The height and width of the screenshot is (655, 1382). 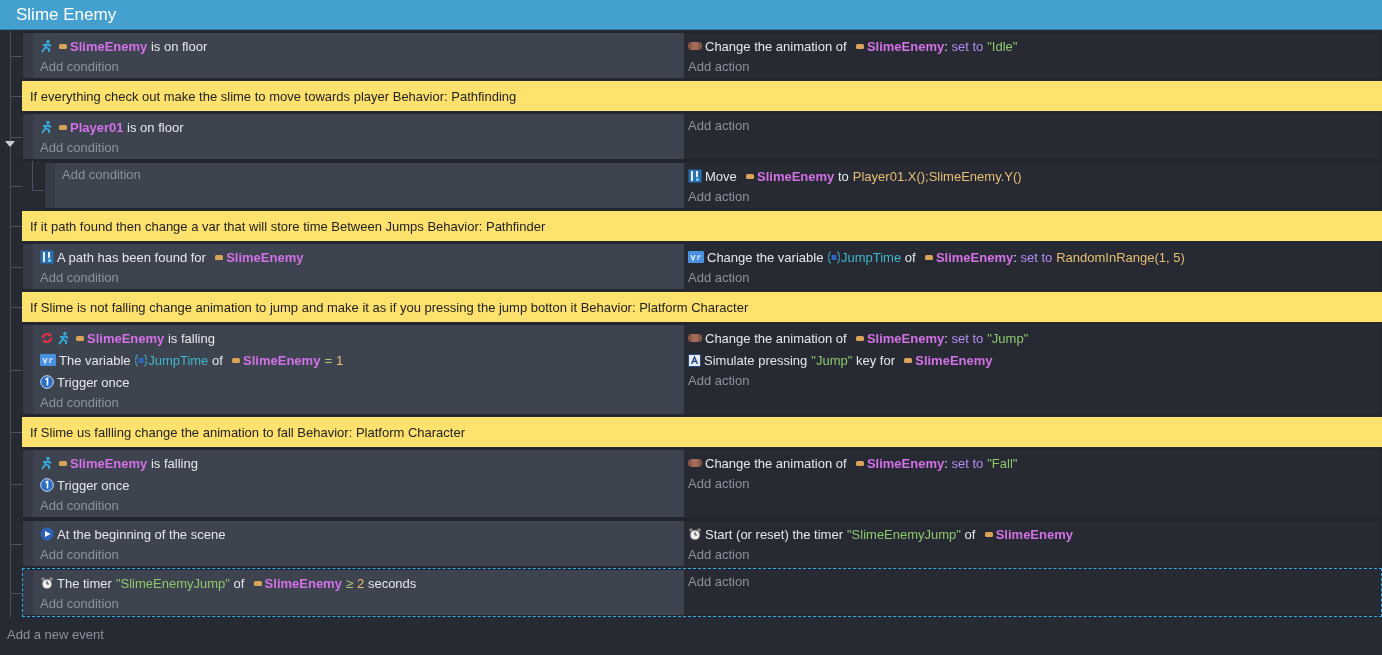 What do you see at coordinates (55, 634) in the screenshot?
I see `add-event-link: Add a new event` at bounding box center [55, 634].